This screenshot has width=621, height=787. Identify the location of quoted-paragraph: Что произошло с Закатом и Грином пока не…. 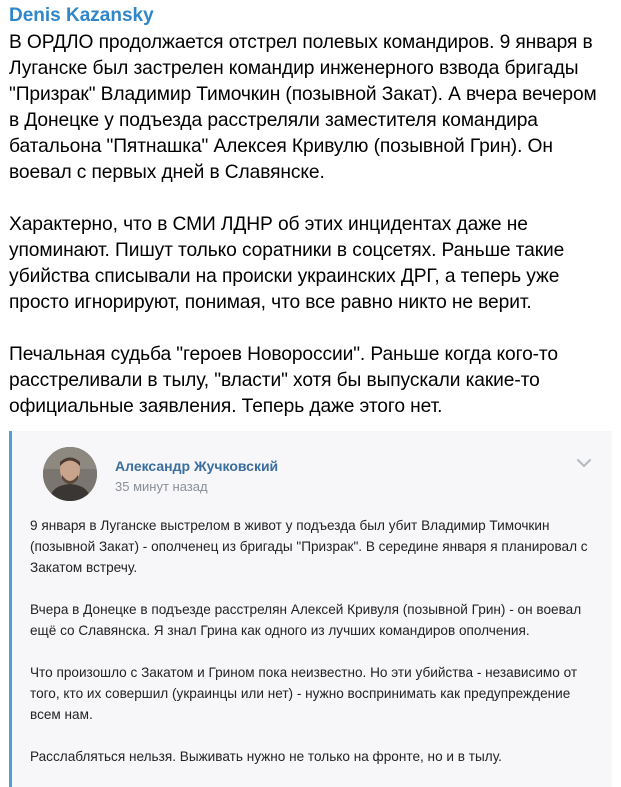
(304, 693).